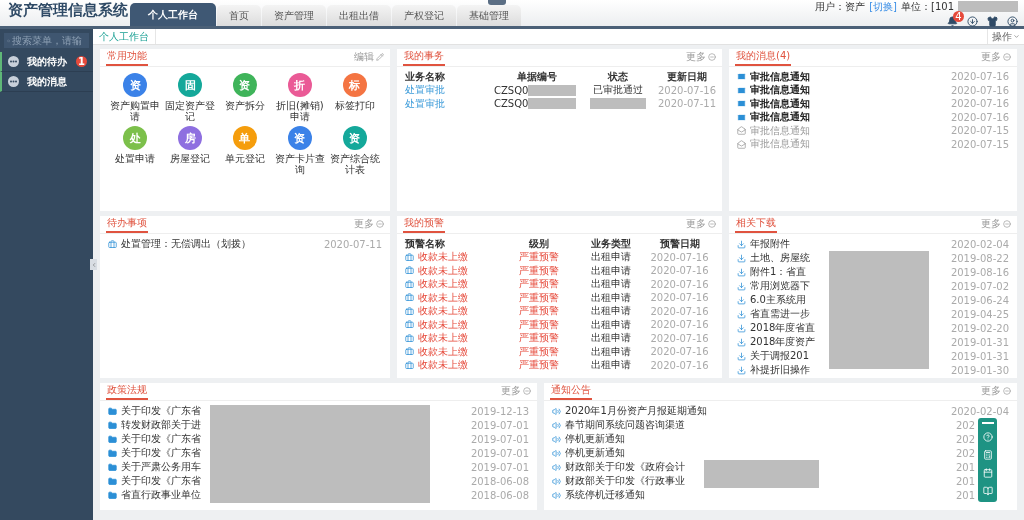 This screenshot has width=1024, height=520. I want to click on list-date: 2018-06-08, so click(499, 481).